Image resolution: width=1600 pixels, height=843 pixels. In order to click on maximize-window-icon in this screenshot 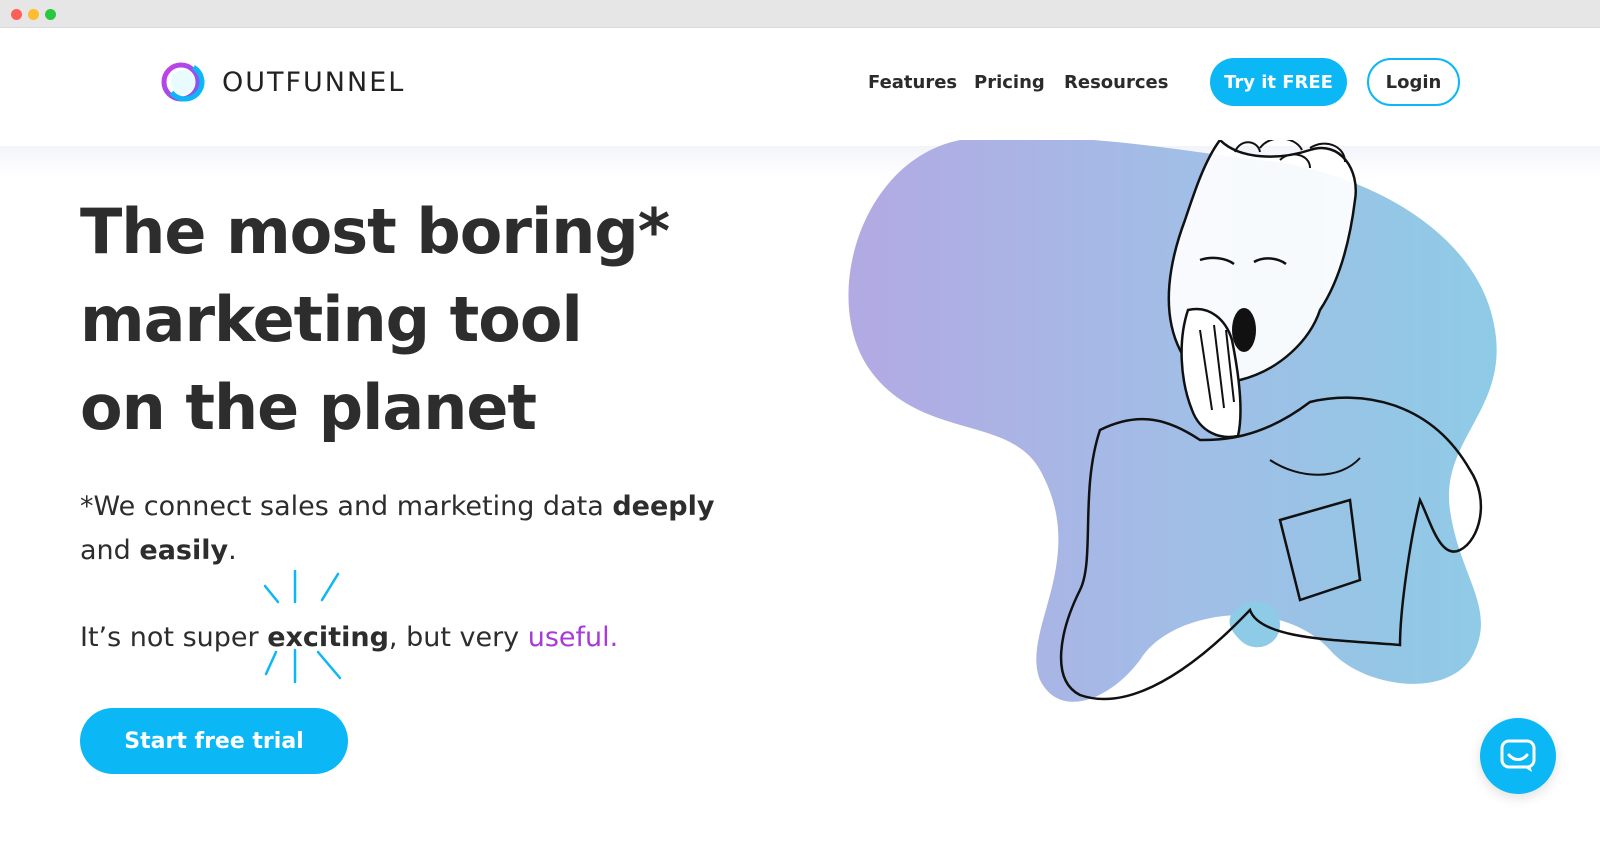, I will do `click(50, 14)`.